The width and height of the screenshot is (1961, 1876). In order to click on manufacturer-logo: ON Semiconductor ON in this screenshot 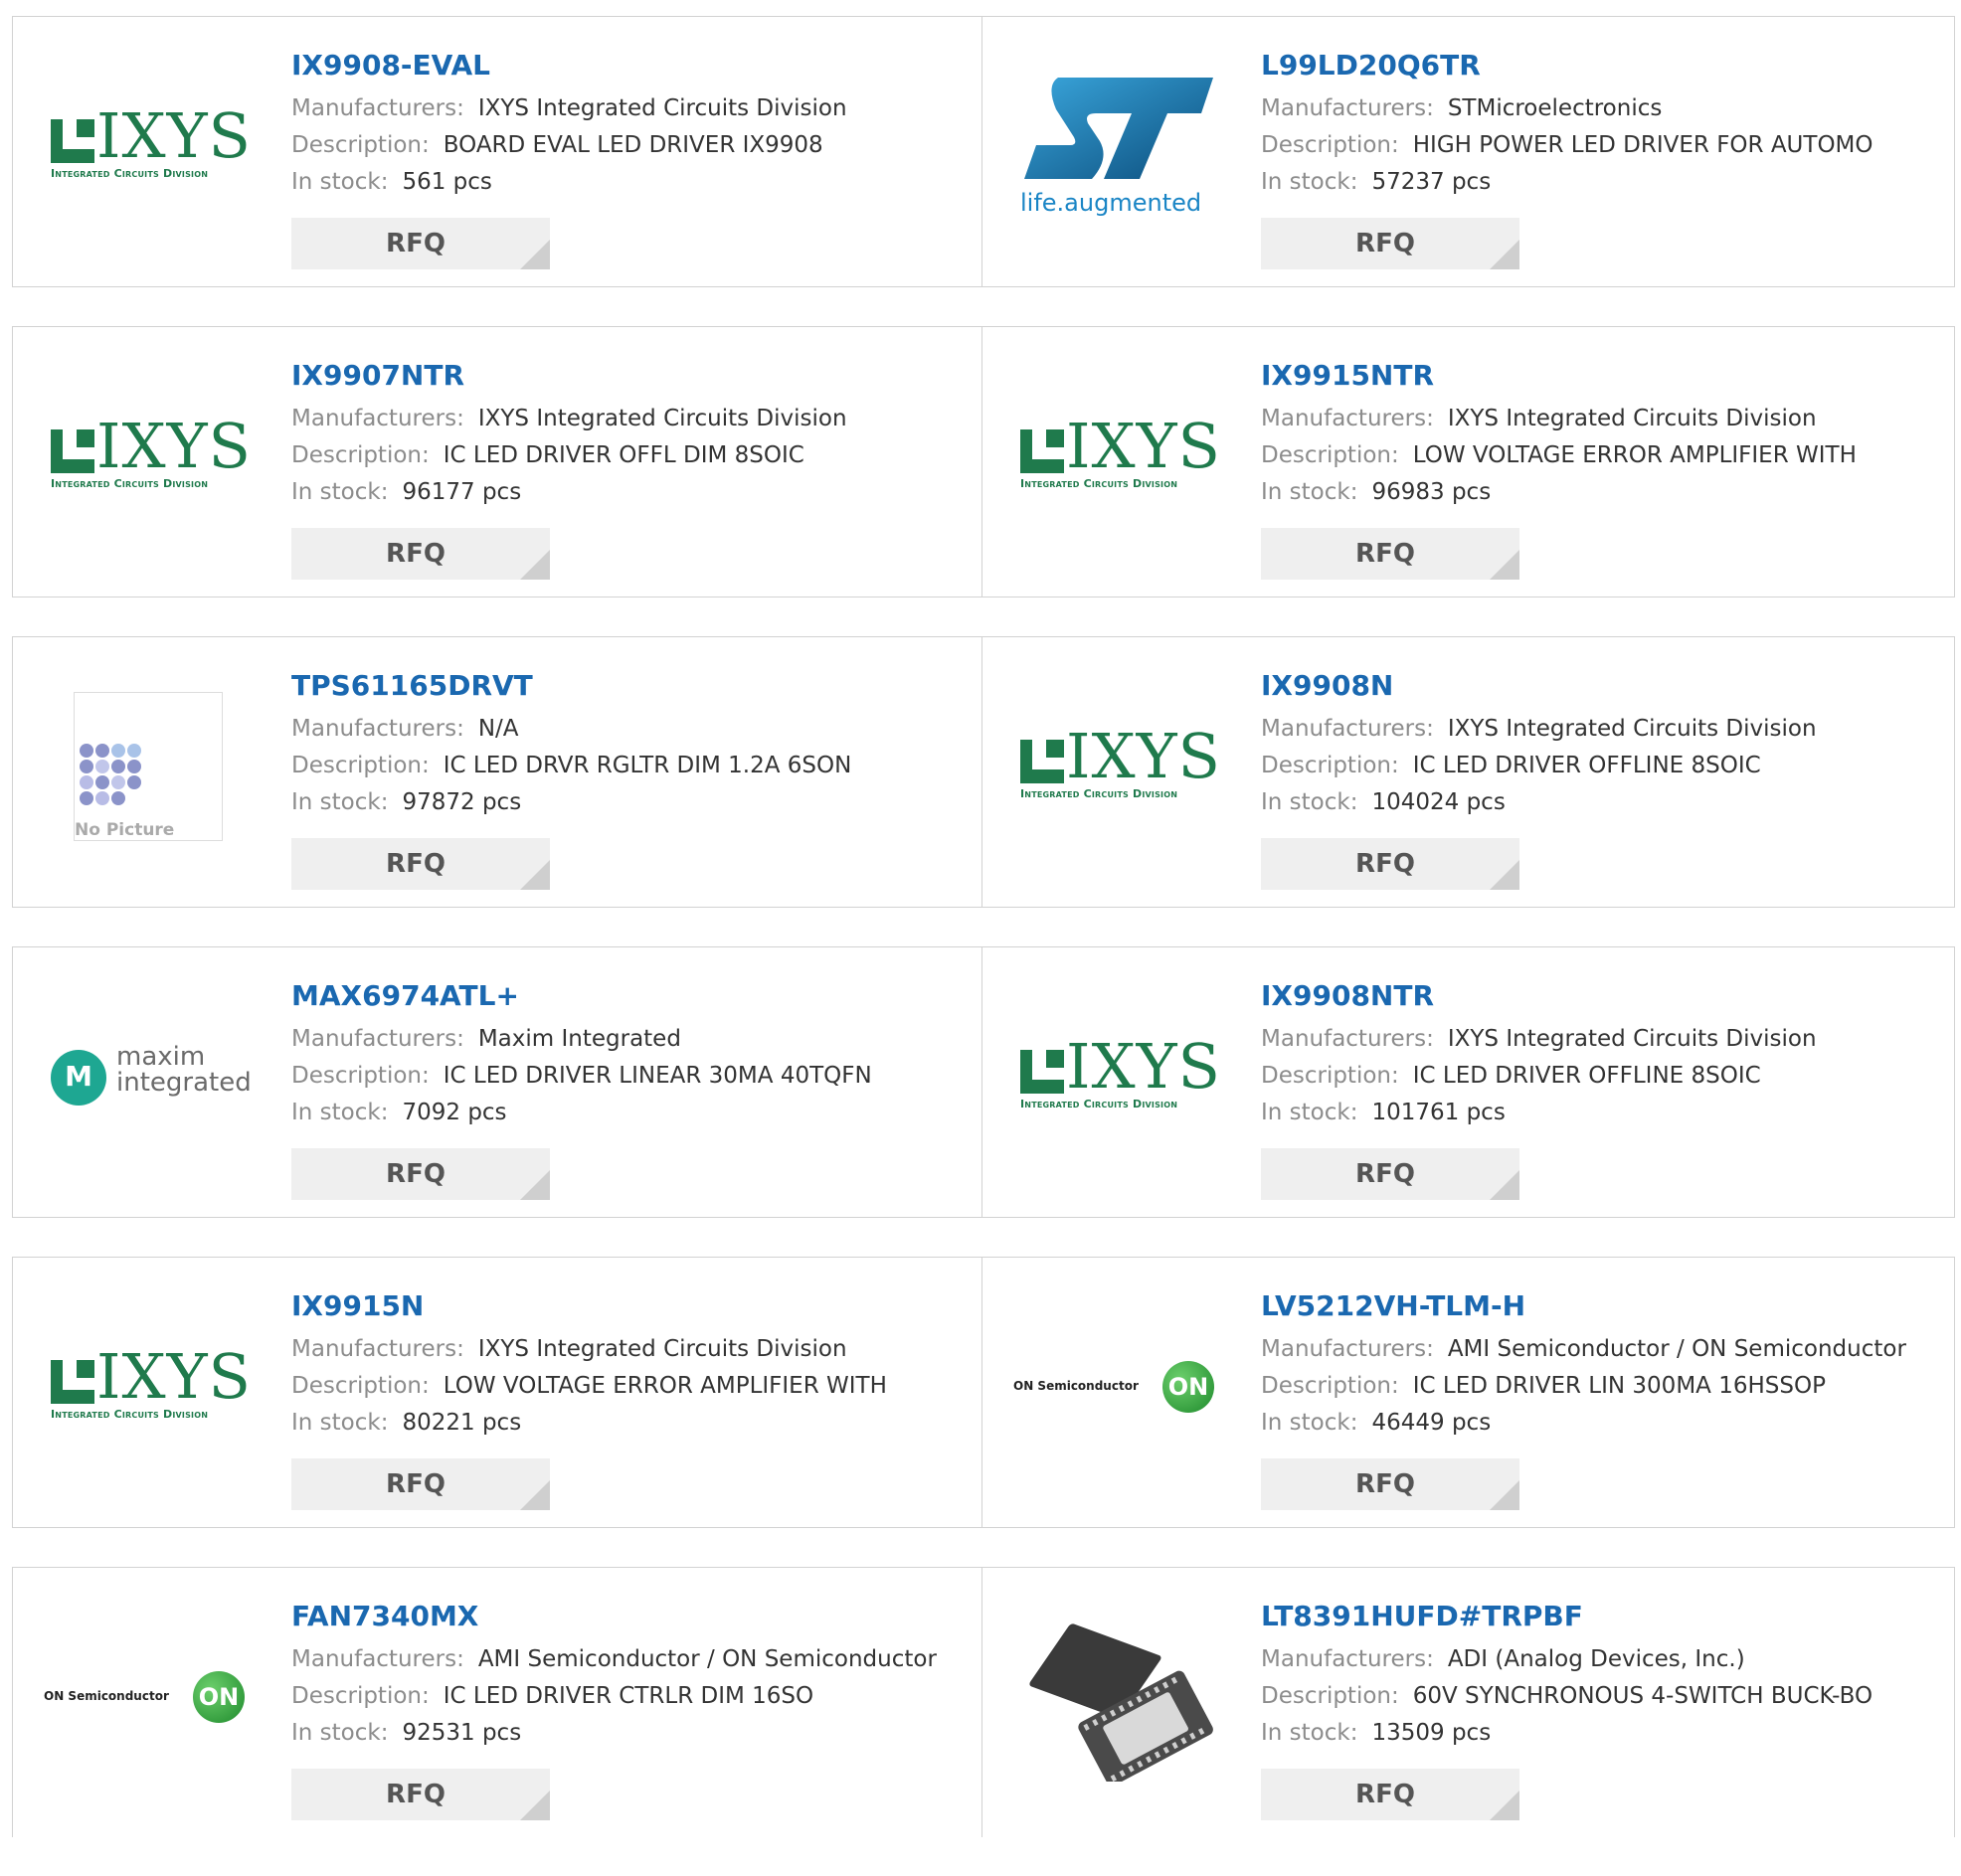, I will do `click(1118, 1386)`.